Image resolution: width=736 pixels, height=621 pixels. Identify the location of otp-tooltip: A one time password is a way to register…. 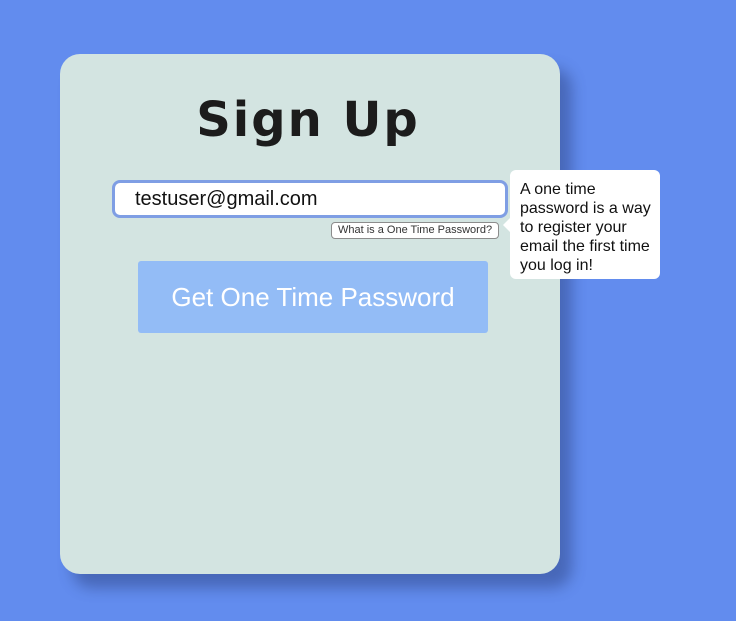
(581, 224).